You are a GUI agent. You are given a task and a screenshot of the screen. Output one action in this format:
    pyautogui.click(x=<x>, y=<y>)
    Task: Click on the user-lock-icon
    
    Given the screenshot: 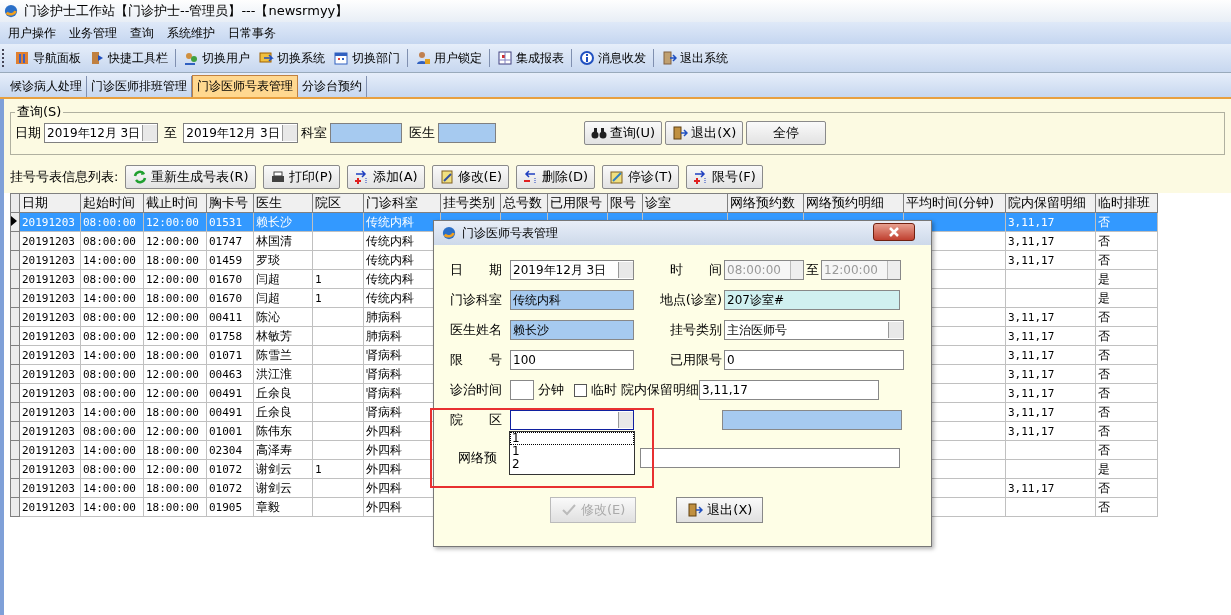 What is the action you would take?
    pyautogui.click(x=423, y=58)
    